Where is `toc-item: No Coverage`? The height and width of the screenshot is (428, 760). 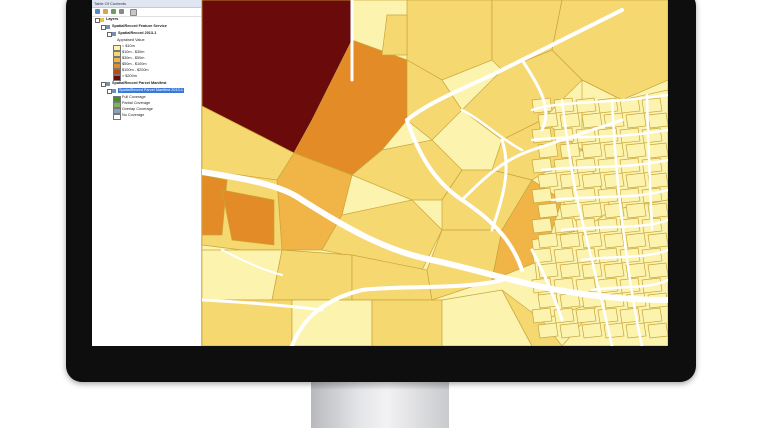
toc-item: No Coverage is located at coordinates (146, 116).